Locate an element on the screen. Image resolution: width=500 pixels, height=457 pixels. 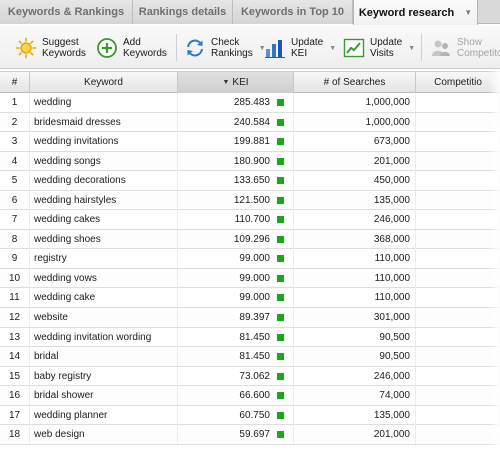
tab-rankings-details: Rankings details is located at coordinates (183, 12).